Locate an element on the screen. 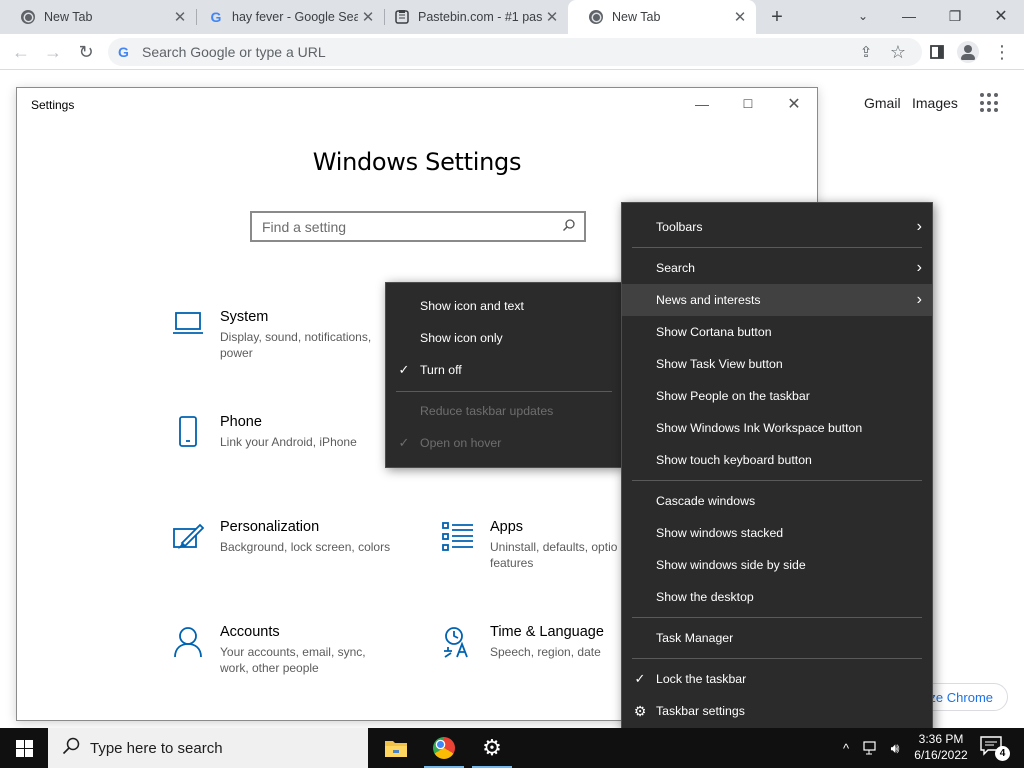 This screenshot has width=1024, height=768. side-panel-icon is located at coordinates (937, 52).